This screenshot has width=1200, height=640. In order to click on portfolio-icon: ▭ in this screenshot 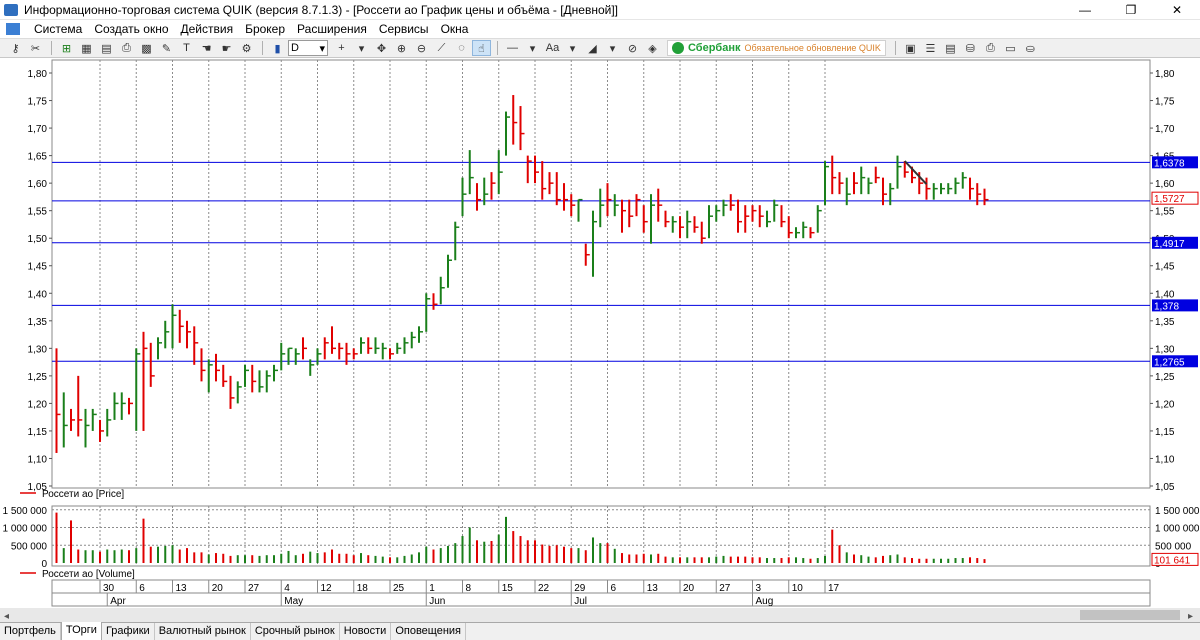, I will do `click(1010, 48)`.